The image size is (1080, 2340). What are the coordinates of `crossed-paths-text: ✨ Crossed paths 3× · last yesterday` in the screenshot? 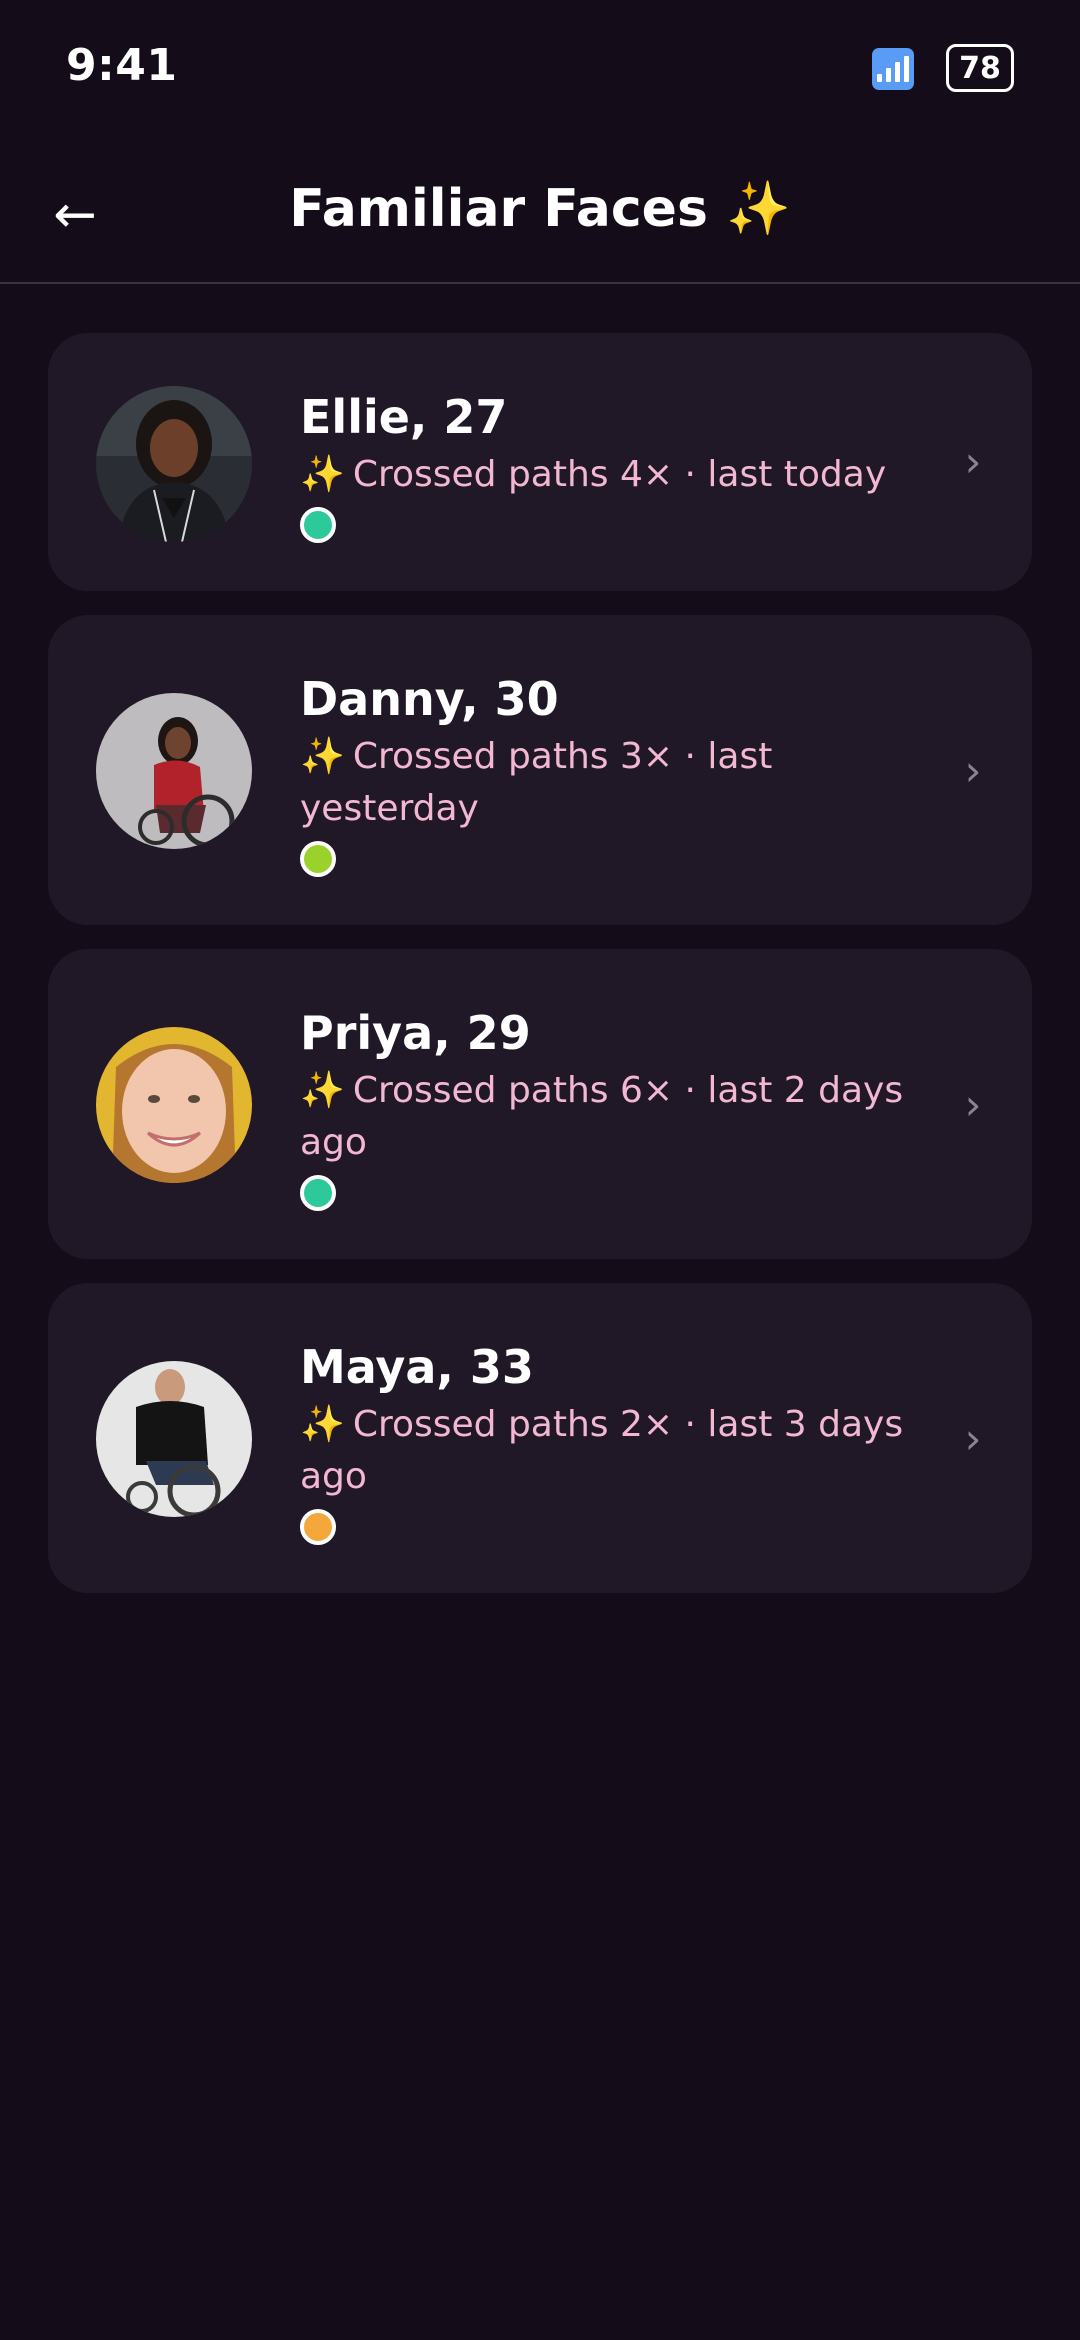 It's located at (620, 783).